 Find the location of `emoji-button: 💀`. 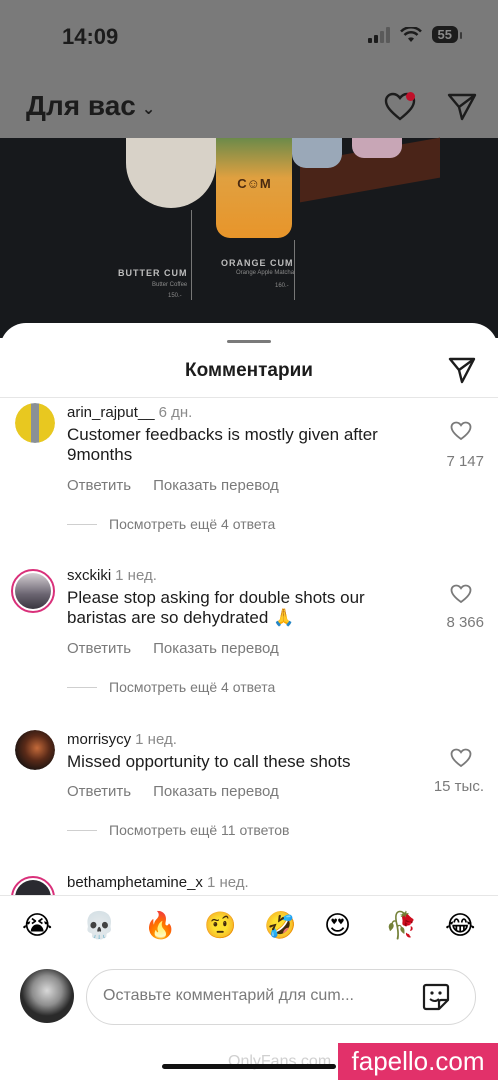

emoji-button: 💀 is located at coordinates (99, 925).